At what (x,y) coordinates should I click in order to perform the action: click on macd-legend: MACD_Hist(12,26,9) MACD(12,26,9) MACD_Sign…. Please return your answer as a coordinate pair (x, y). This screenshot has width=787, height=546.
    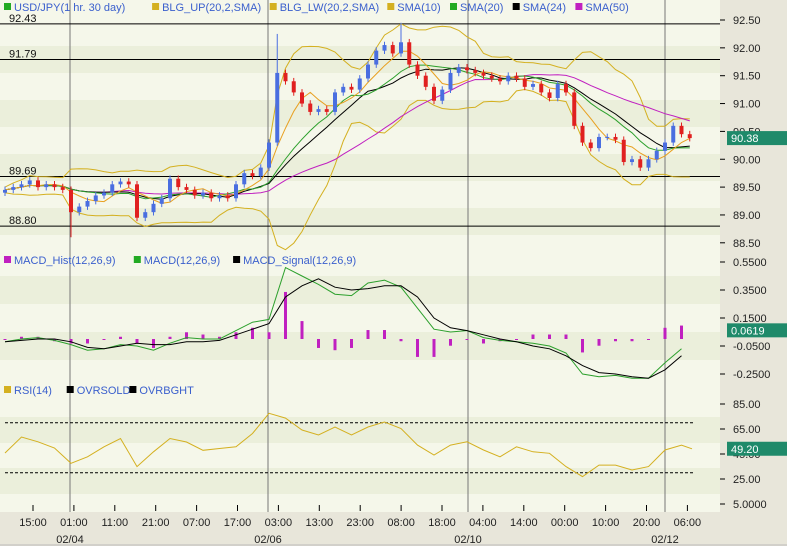
    Looking at the image, I should click on (180, 261).